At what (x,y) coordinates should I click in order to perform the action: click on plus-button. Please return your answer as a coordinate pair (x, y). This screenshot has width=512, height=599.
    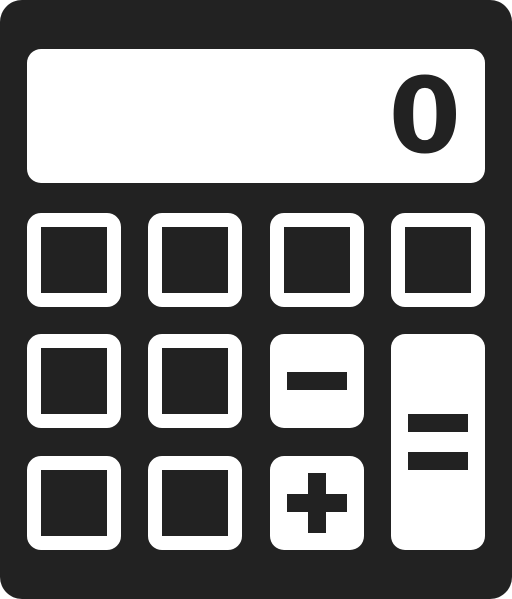
    Looking at the image, I should click on (317, 503).